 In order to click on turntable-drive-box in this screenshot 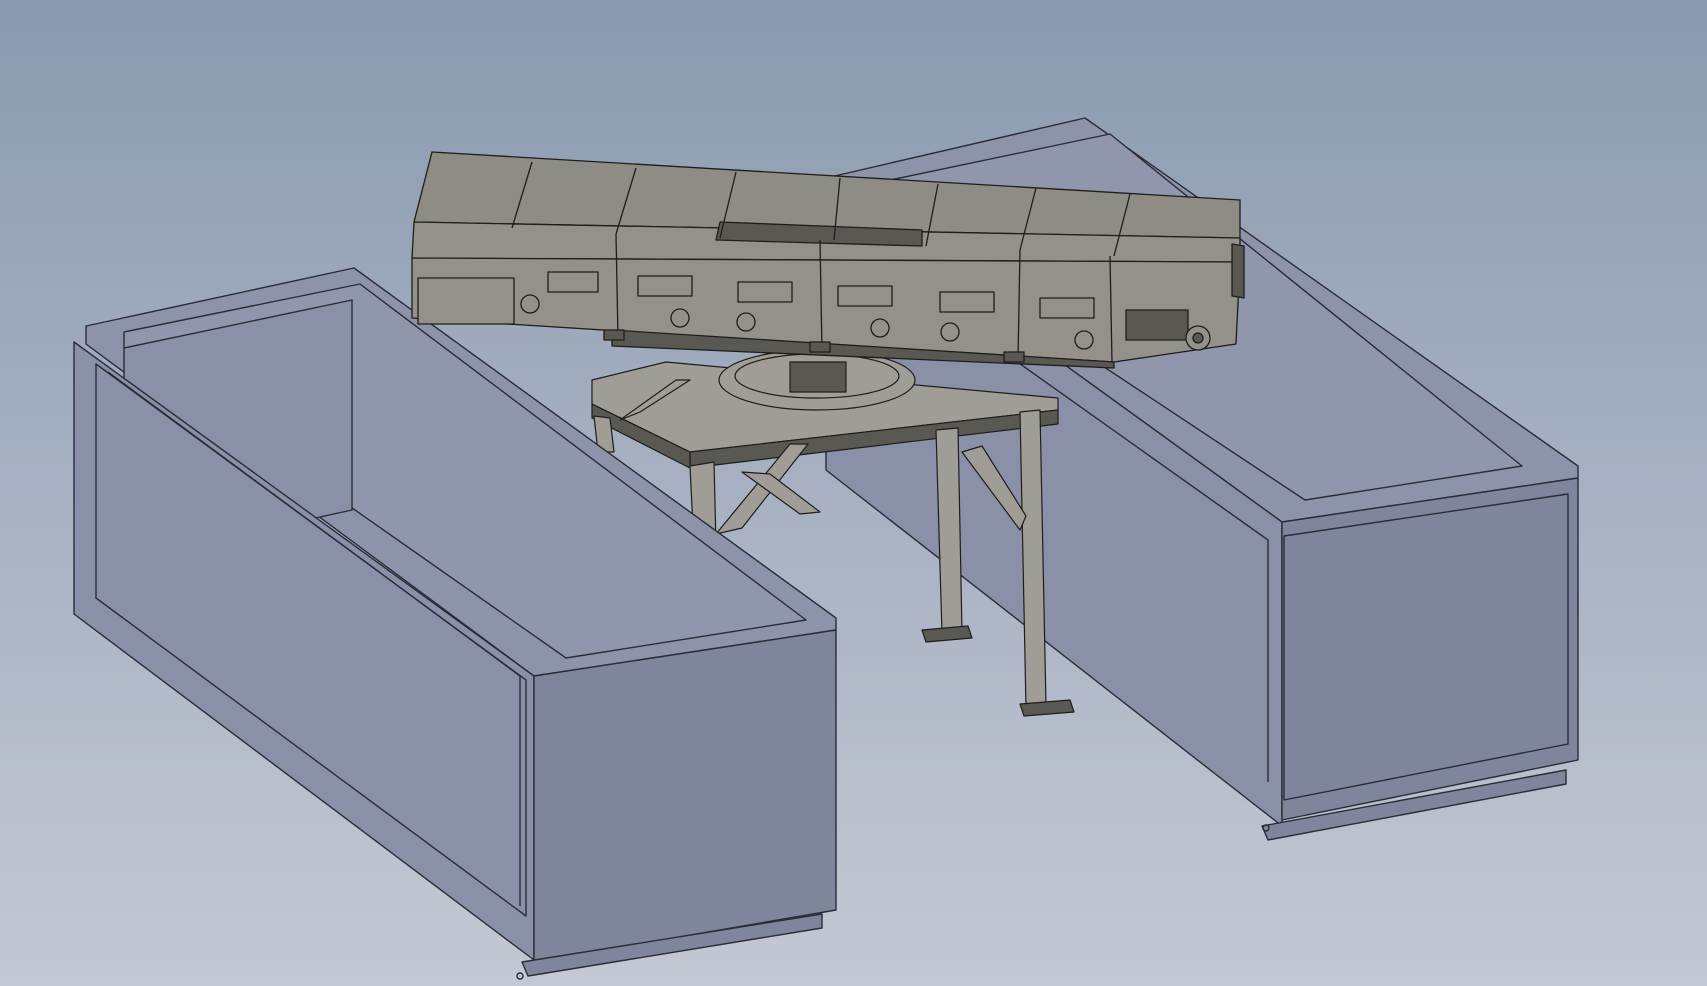, I will do `click(818, 377)`.